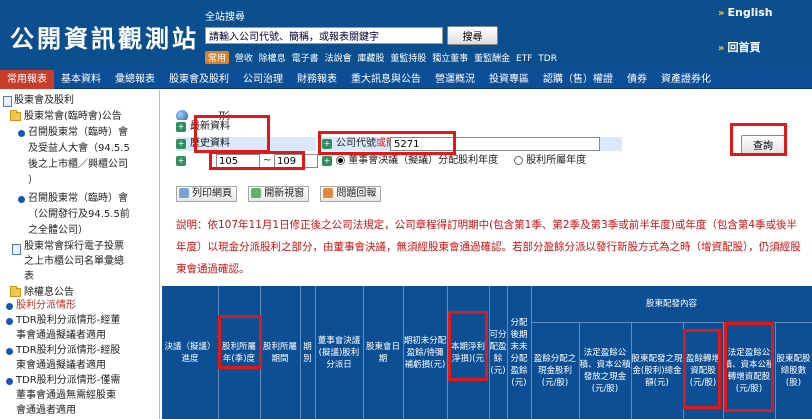 Image resolution: width=812 pixels, height=419 pixels. What do you see at coordinates (657, 370) in the screenshot?
I see `table-header-cell: 股東配發之現金(股利)總金額(元)` at bounding box center [657, 370].